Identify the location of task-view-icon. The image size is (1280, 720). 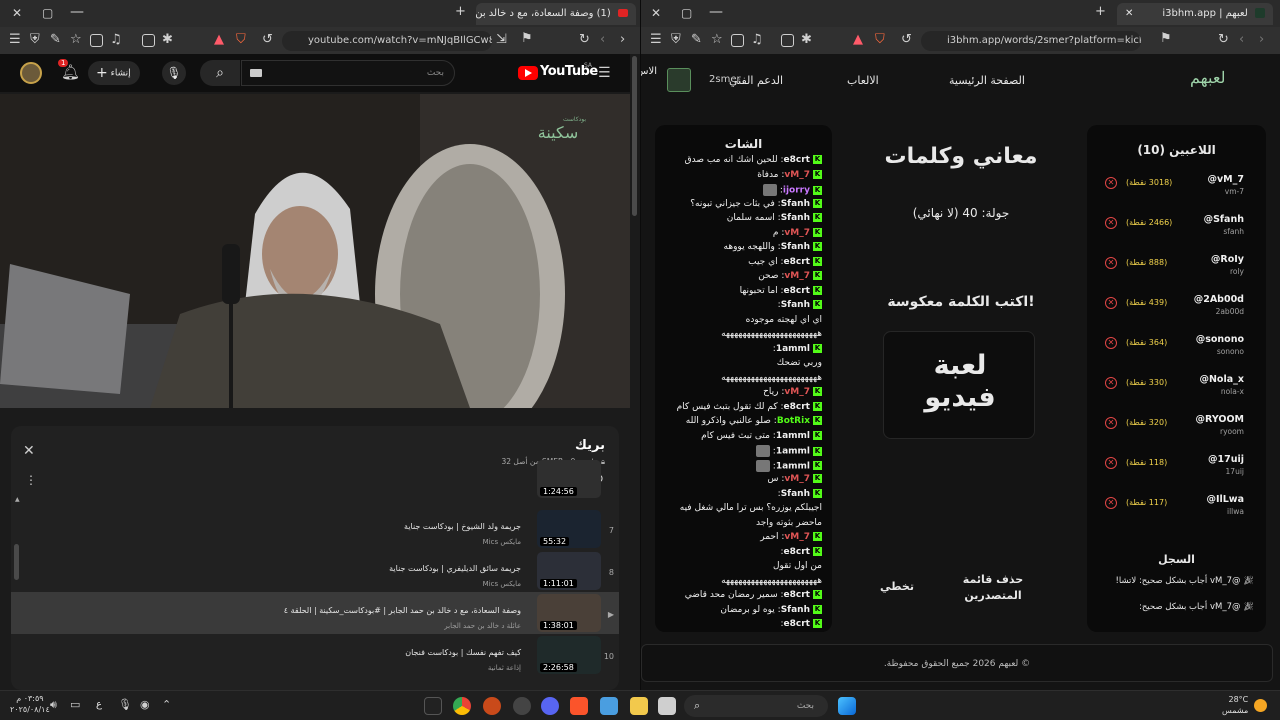
(667, 706).